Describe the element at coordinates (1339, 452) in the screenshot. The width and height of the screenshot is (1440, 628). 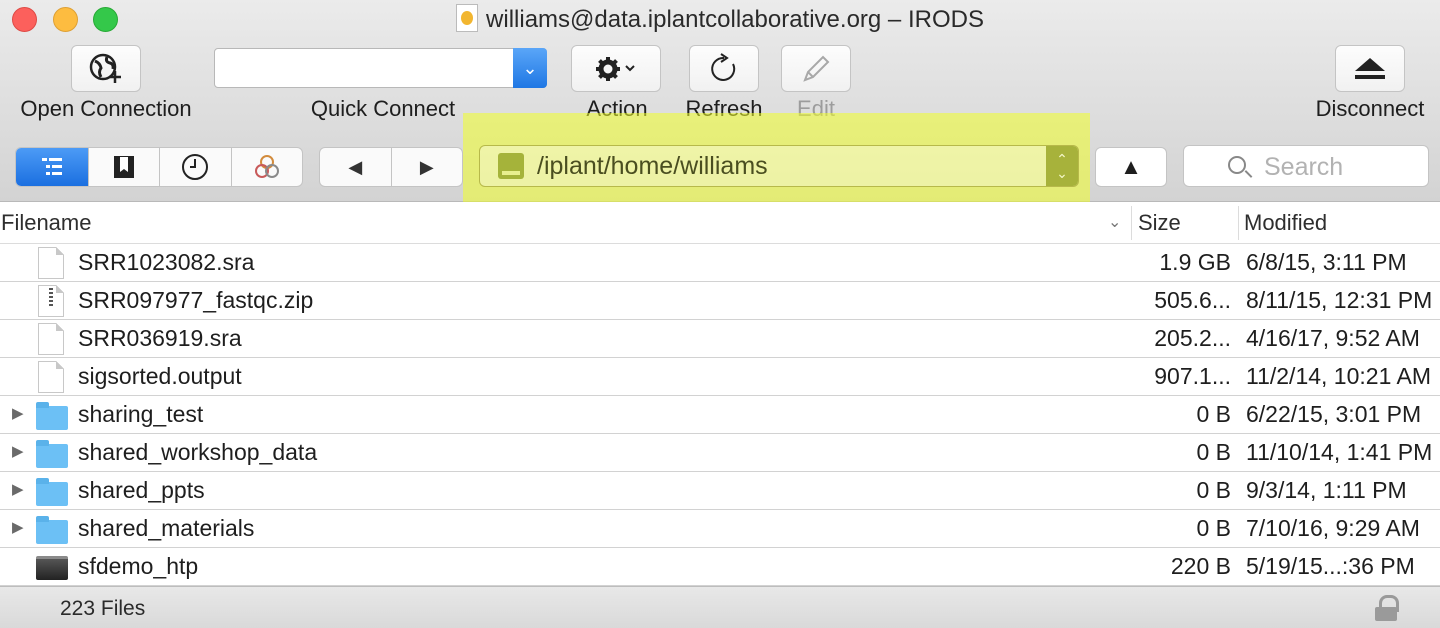
I see `file-modified: 11/10/14, 1:41 PM` at that location.